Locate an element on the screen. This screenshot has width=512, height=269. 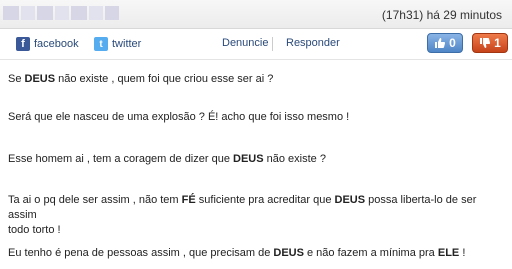
vote-down-button: 1 is located at coordinates (490, 43).